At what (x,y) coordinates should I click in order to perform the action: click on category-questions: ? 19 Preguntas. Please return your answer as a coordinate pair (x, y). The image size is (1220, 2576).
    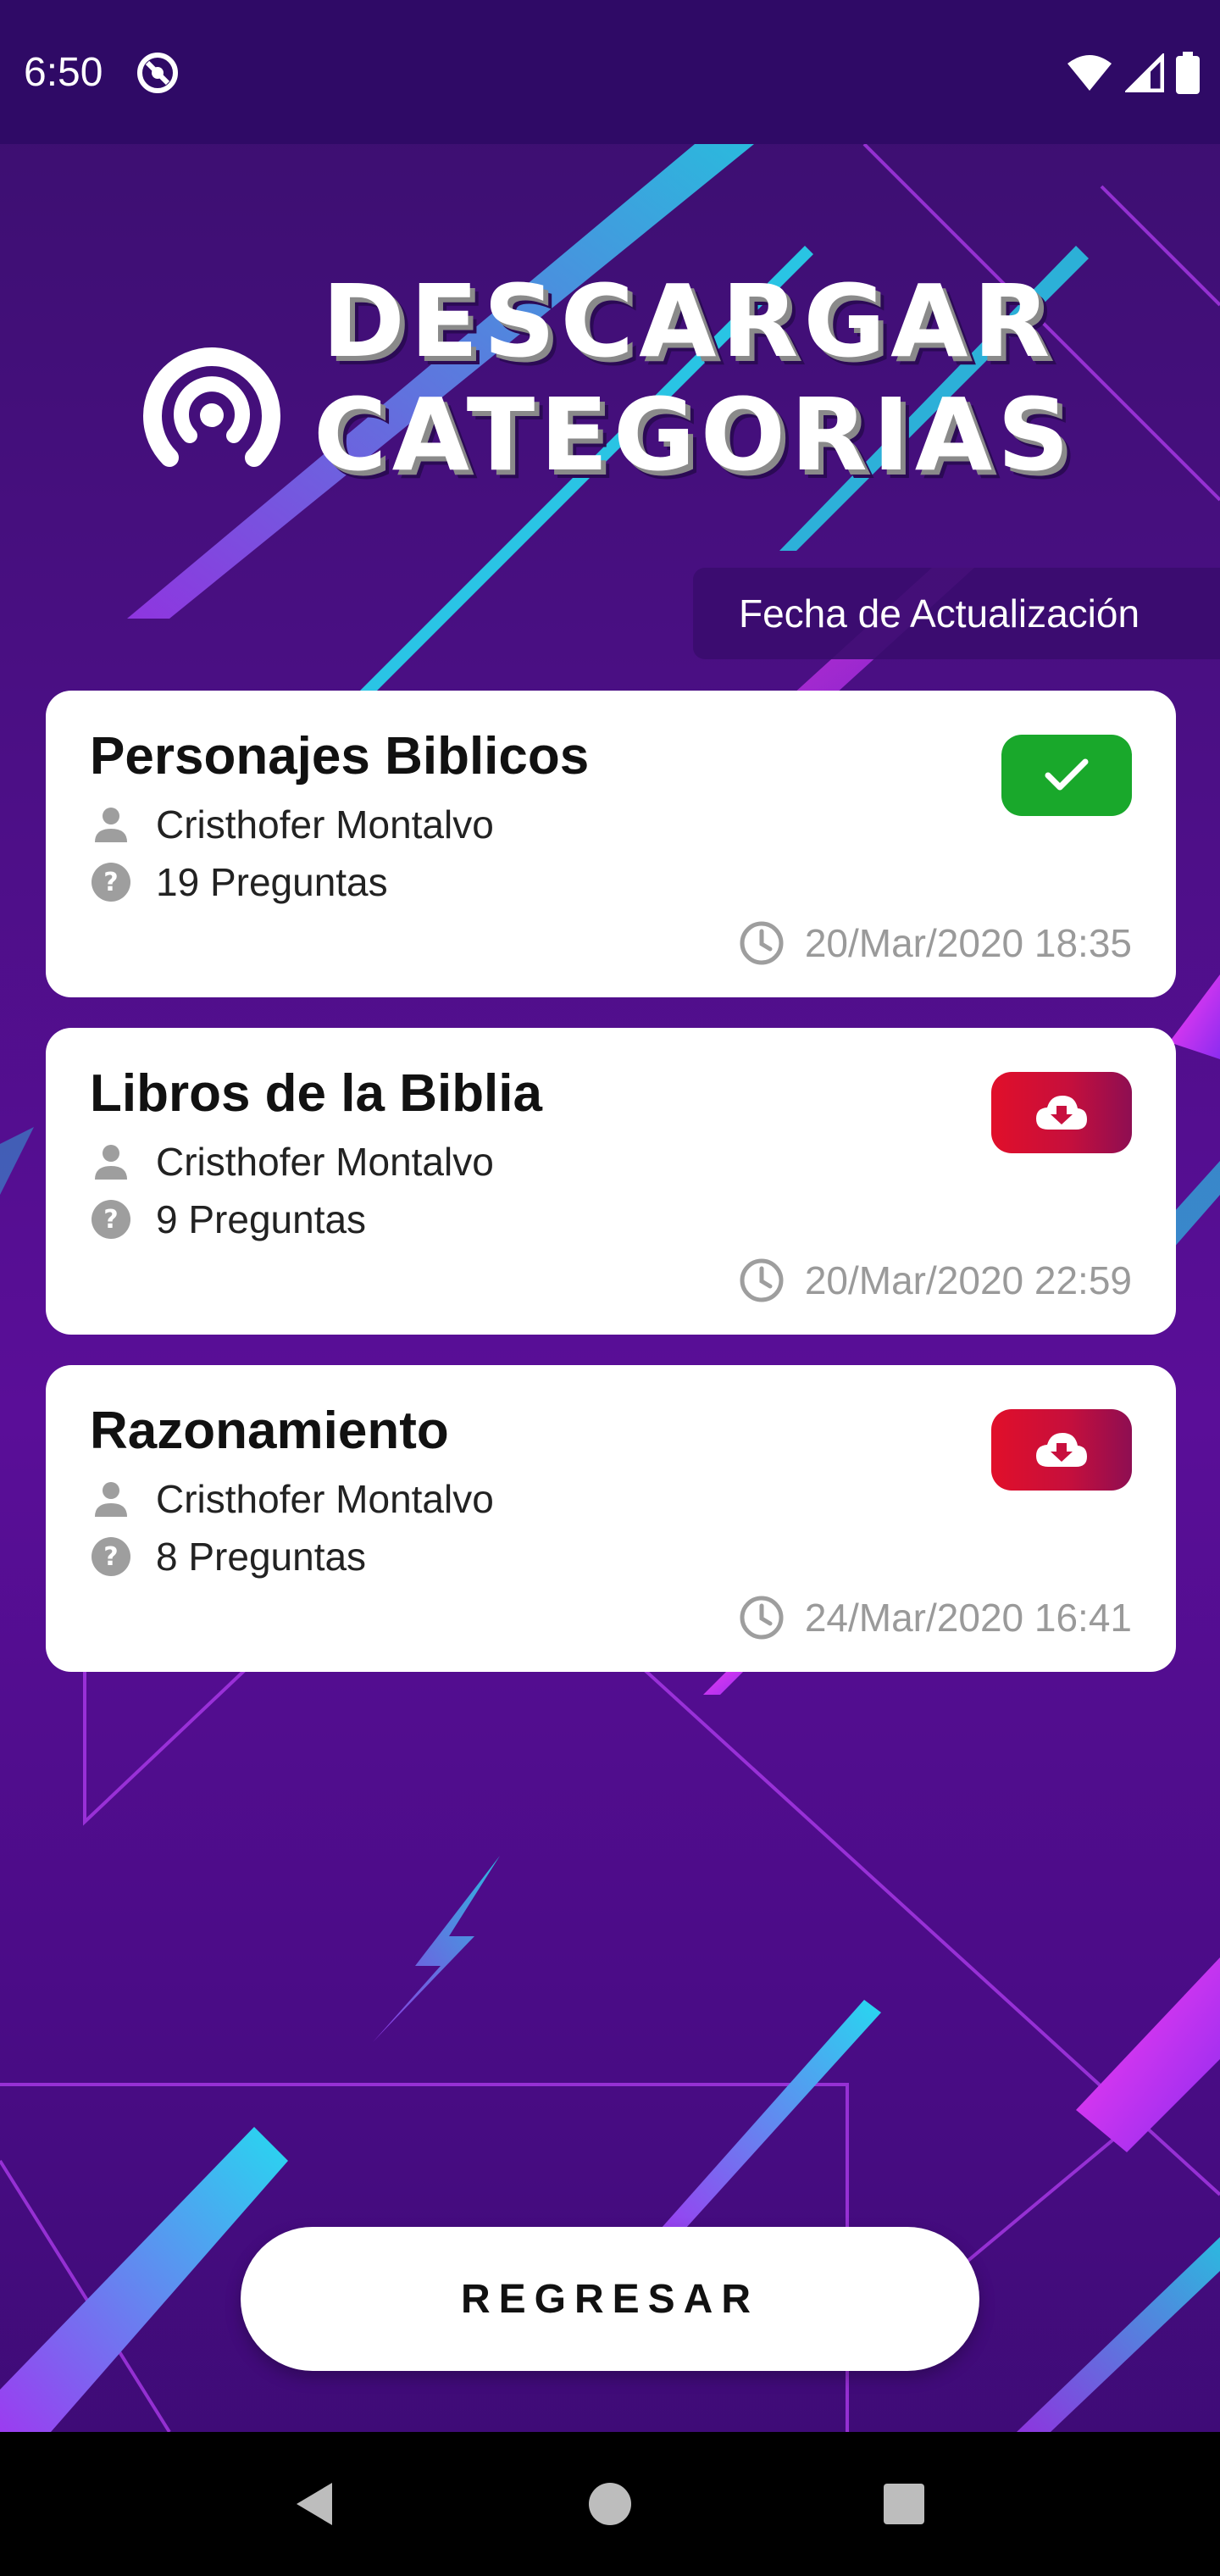
    Looking at the image, I should click on (239, 882).